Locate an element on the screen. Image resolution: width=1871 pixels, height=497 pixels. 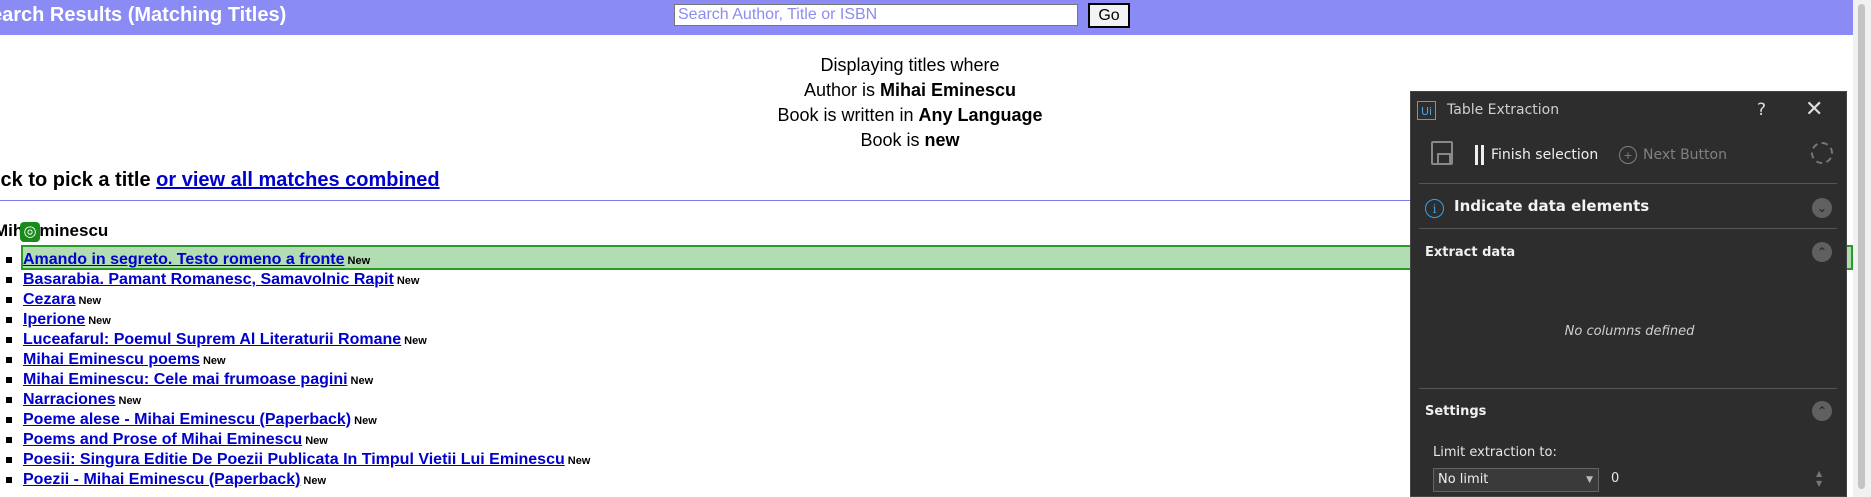
next-target-icon: + is located at coordinates (1628, 155).